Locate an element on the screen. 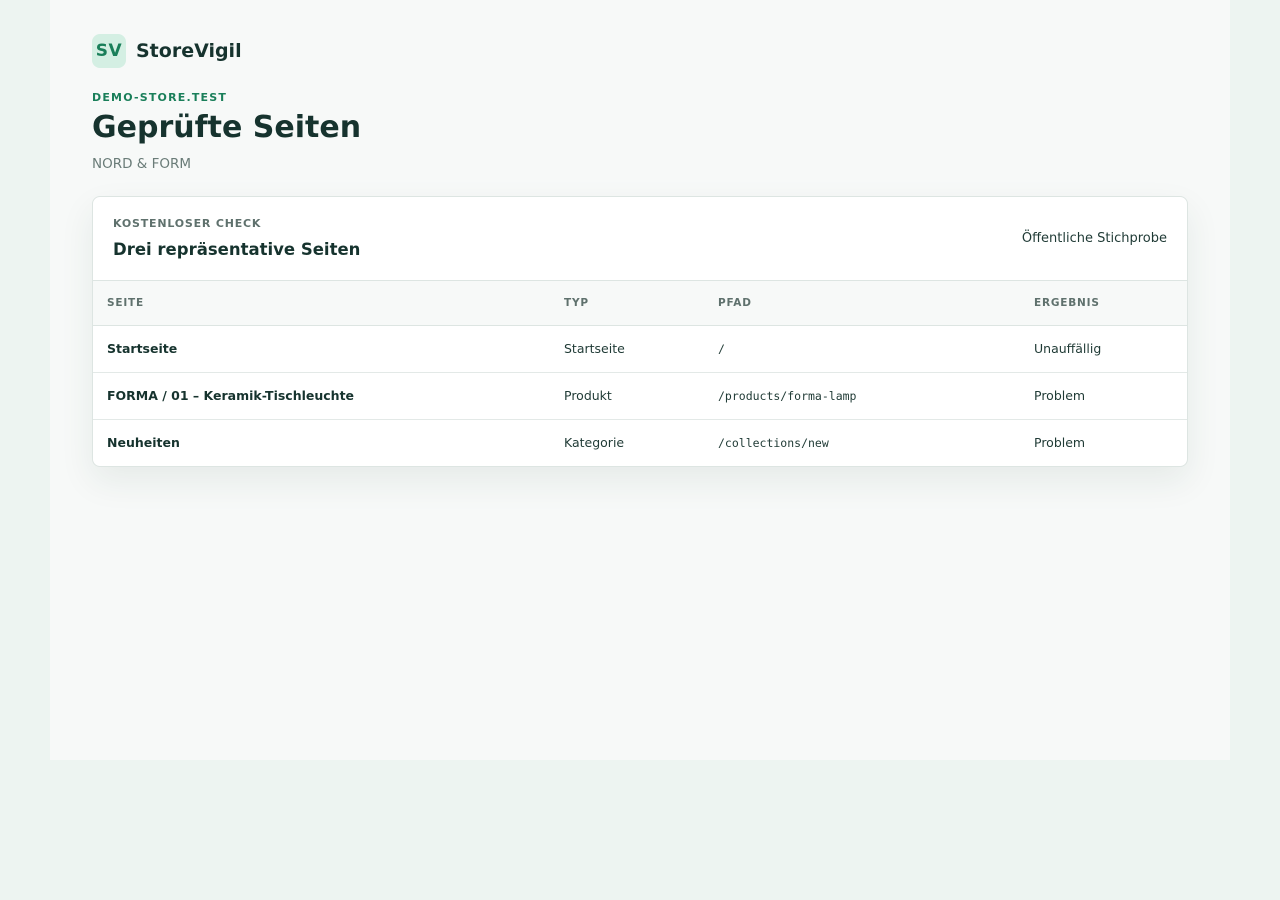 This screenshot has height=900, width=1280. card-title: Drei repräsentative Seiten is located at coordinates (237, 249).